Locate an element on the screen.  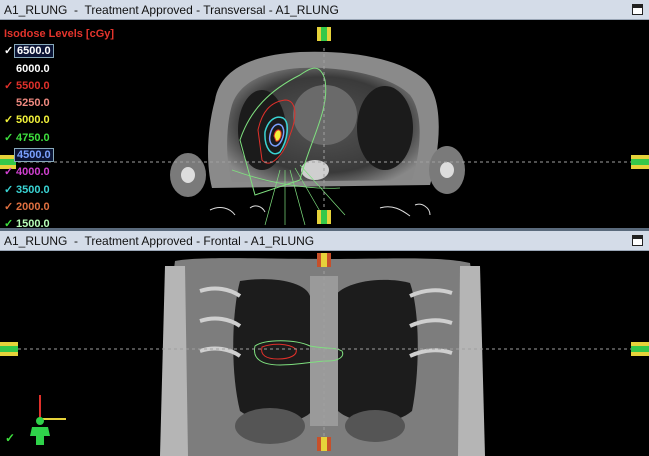
transversal-bottom-marker is located at coordinates (324, 217).